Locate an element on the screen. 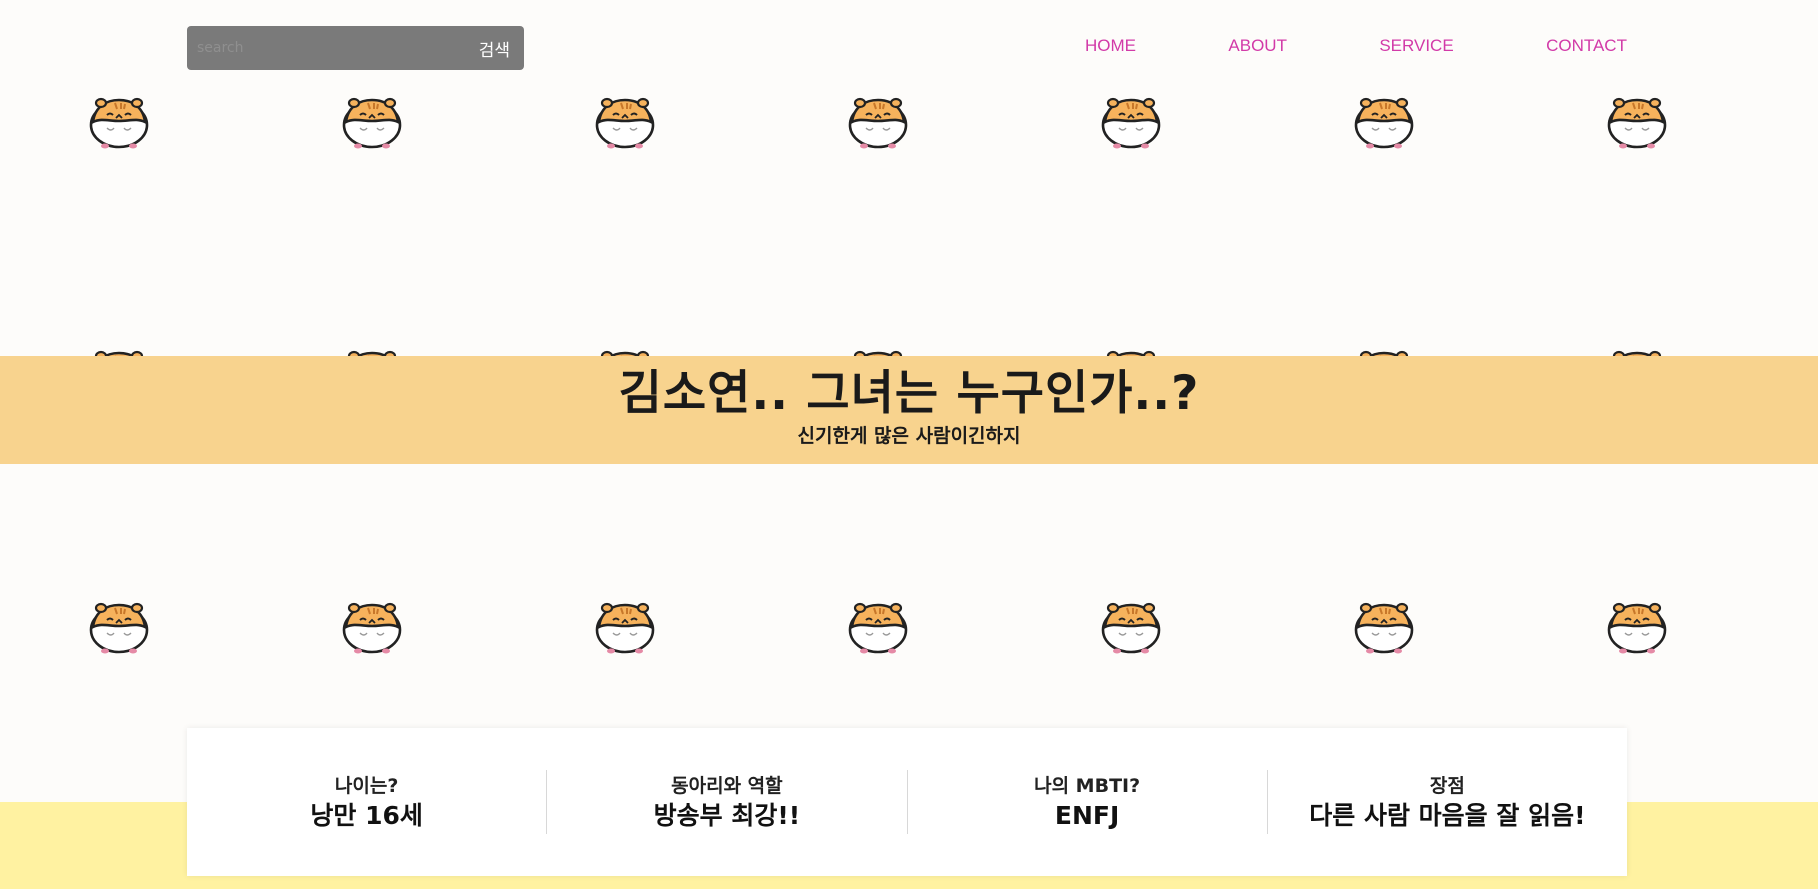 The image size is (1818, 889). search-button: 검색 is located at coordinates (494, 48).